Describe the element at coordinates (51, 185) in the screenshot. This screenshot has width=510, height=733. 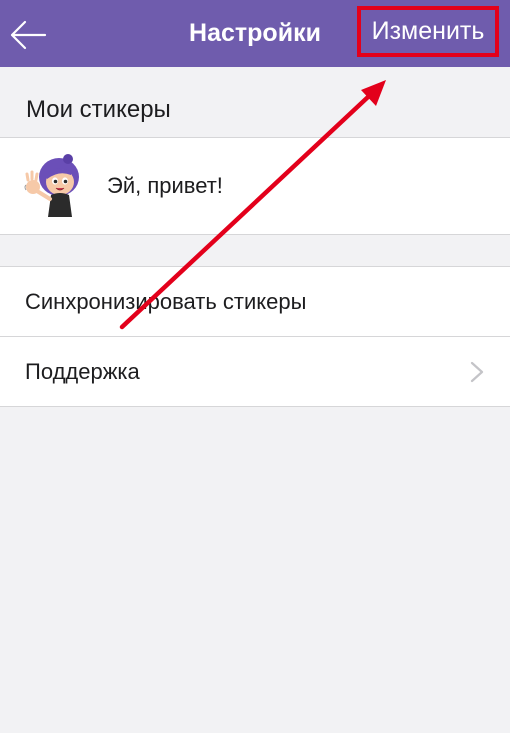
I see `waving-girl-sticker` at that location.